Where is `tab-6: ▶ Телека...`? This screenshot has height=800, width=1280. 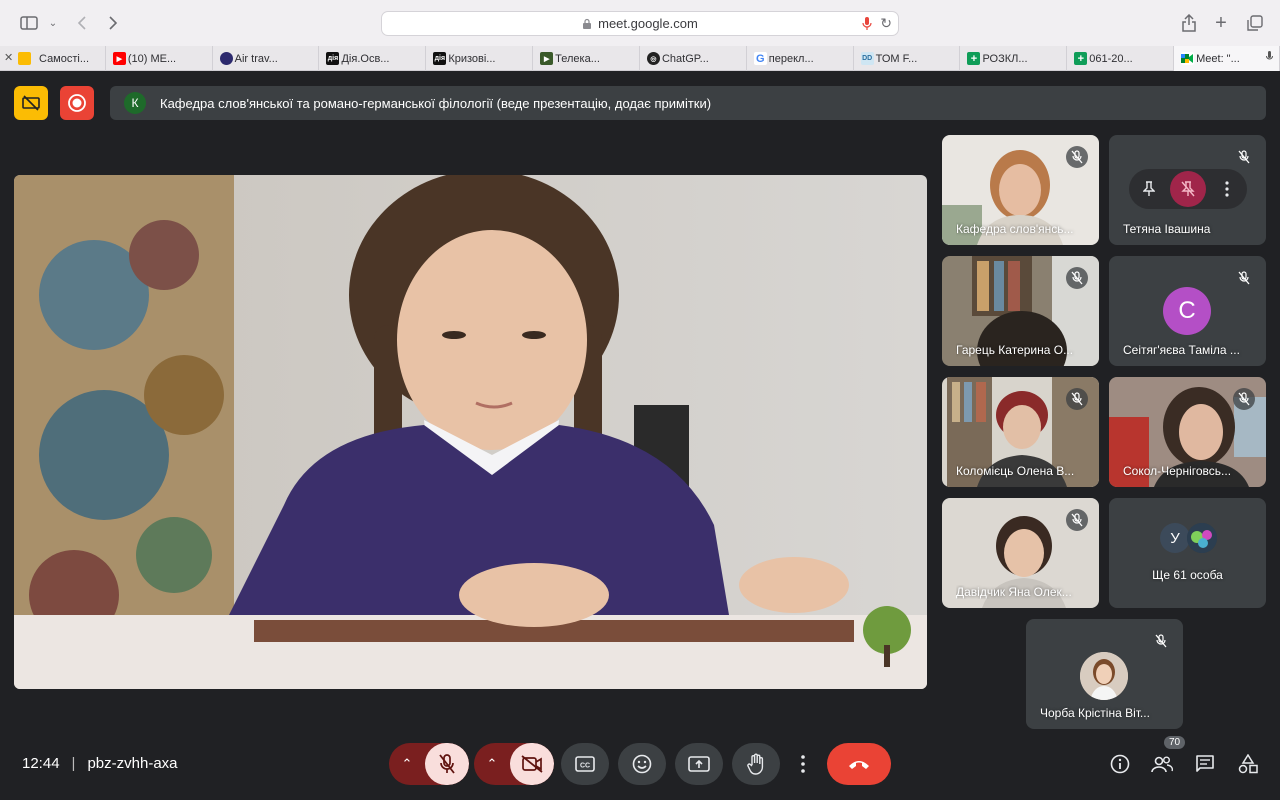 tab-6: ▶ Телека... is located at coordinates (586, 58).